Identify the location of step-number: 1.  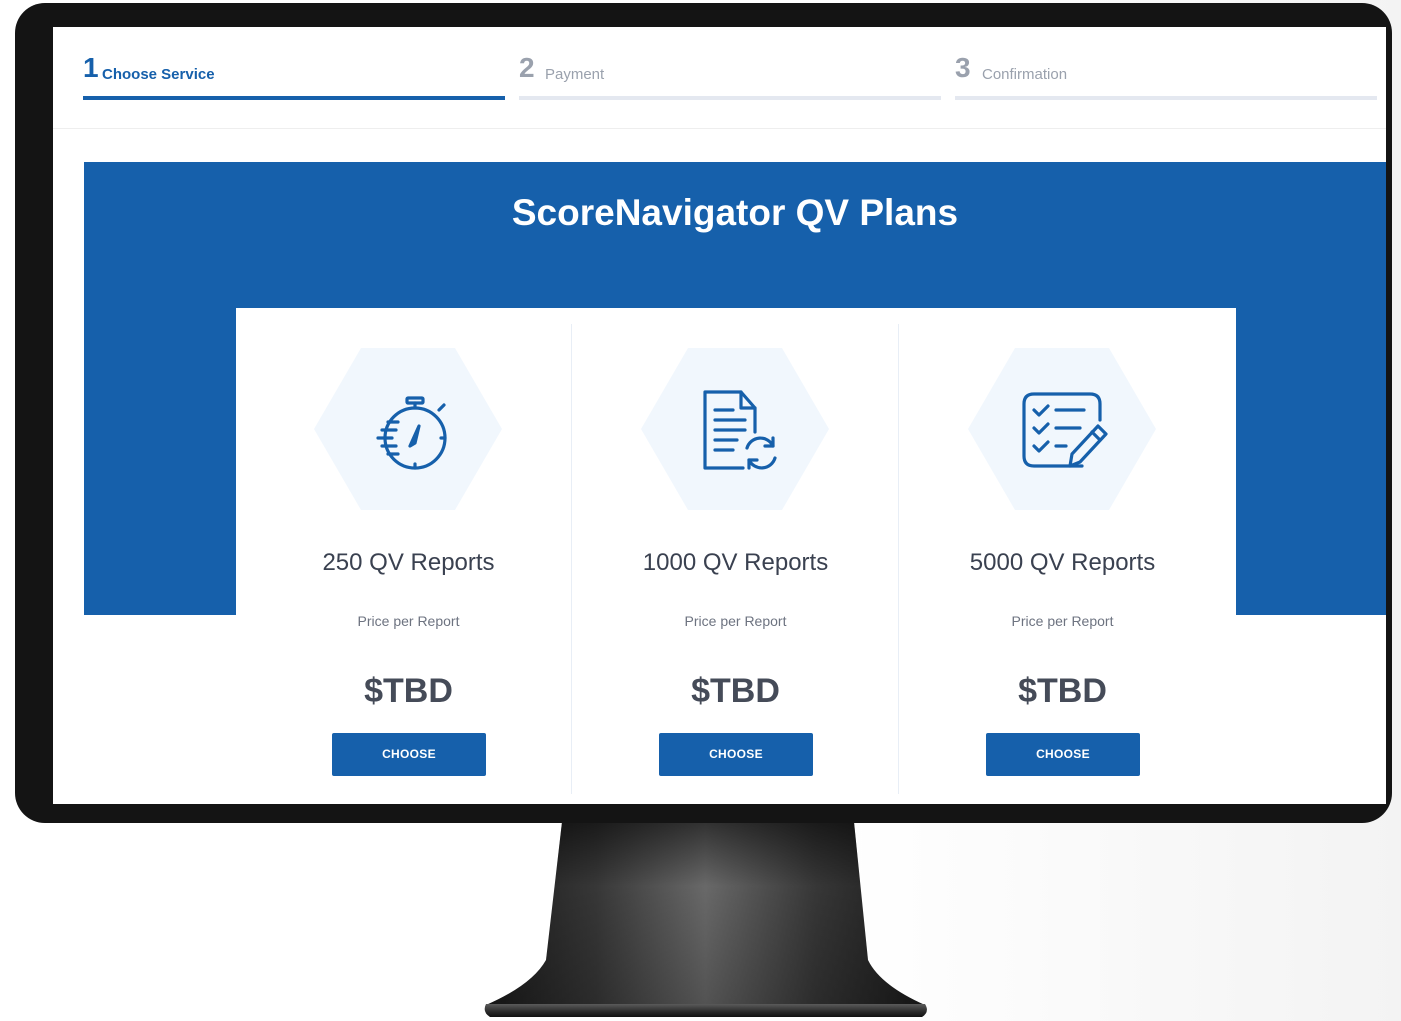
(91, 67).